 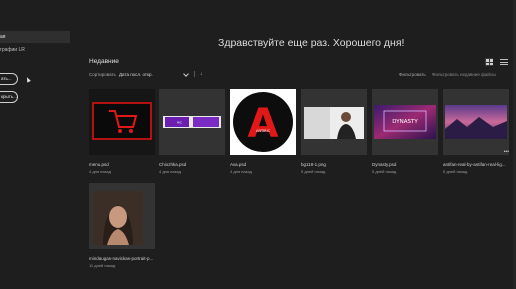 I want to click on list-view-icon, so click(x=504, y=62).